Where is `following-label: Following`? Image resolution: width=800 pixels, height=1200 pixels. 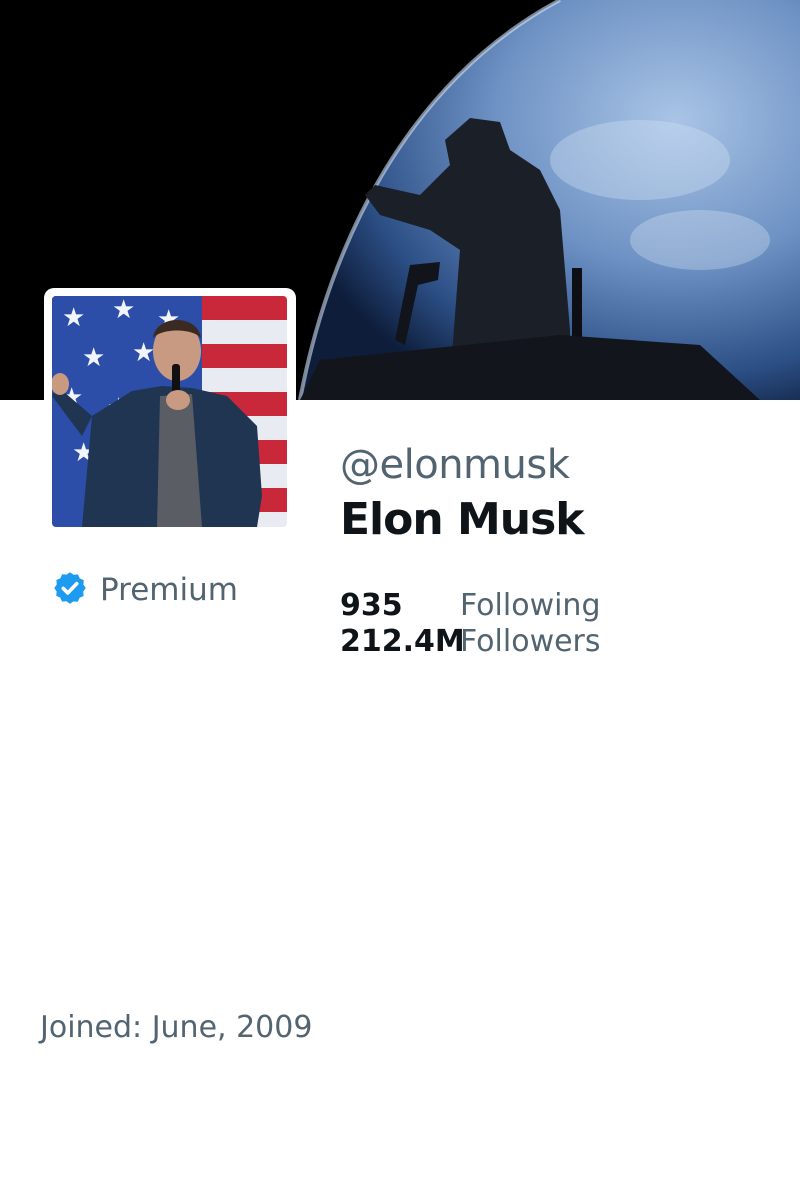 following-label: Following is located at coordinates (530, 606).